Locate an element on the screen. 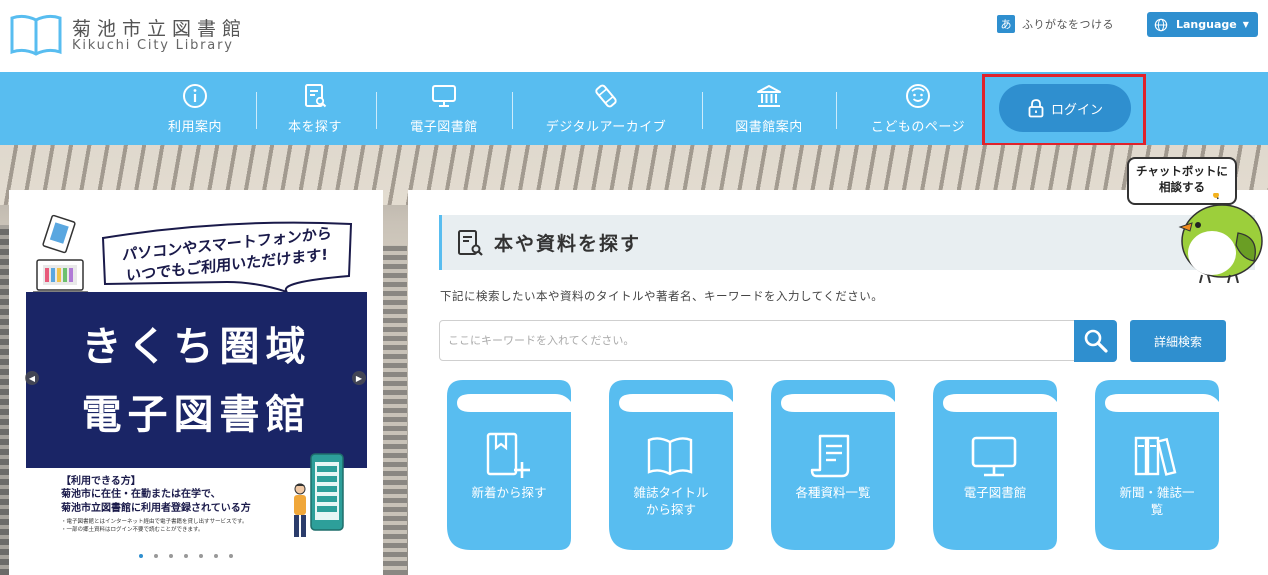  carousel-next-button: ▶ is located at coordinates (359, 378).